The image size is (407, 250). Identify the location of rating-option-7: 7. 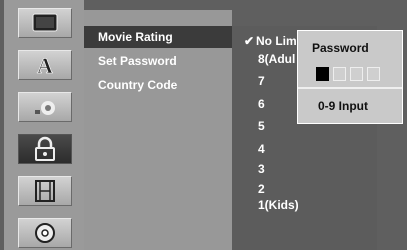
(261, 81).